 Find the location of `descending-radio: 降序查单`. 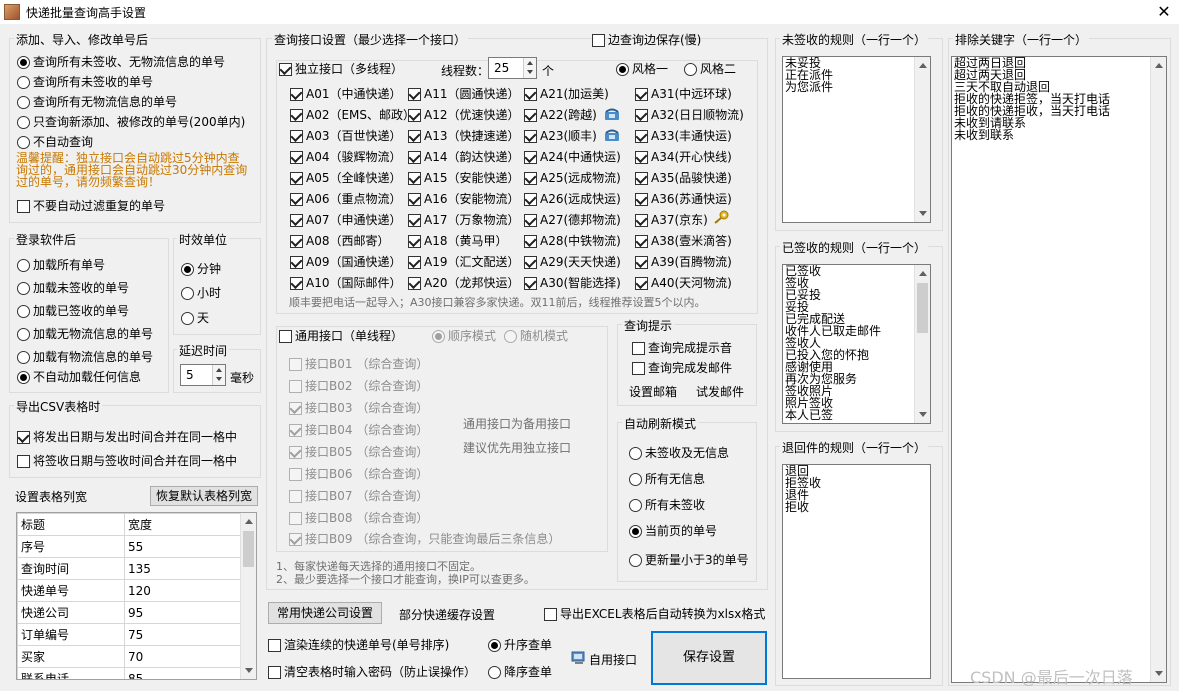

descending-radio: 降序查单 is located at coordinates (520, 672).